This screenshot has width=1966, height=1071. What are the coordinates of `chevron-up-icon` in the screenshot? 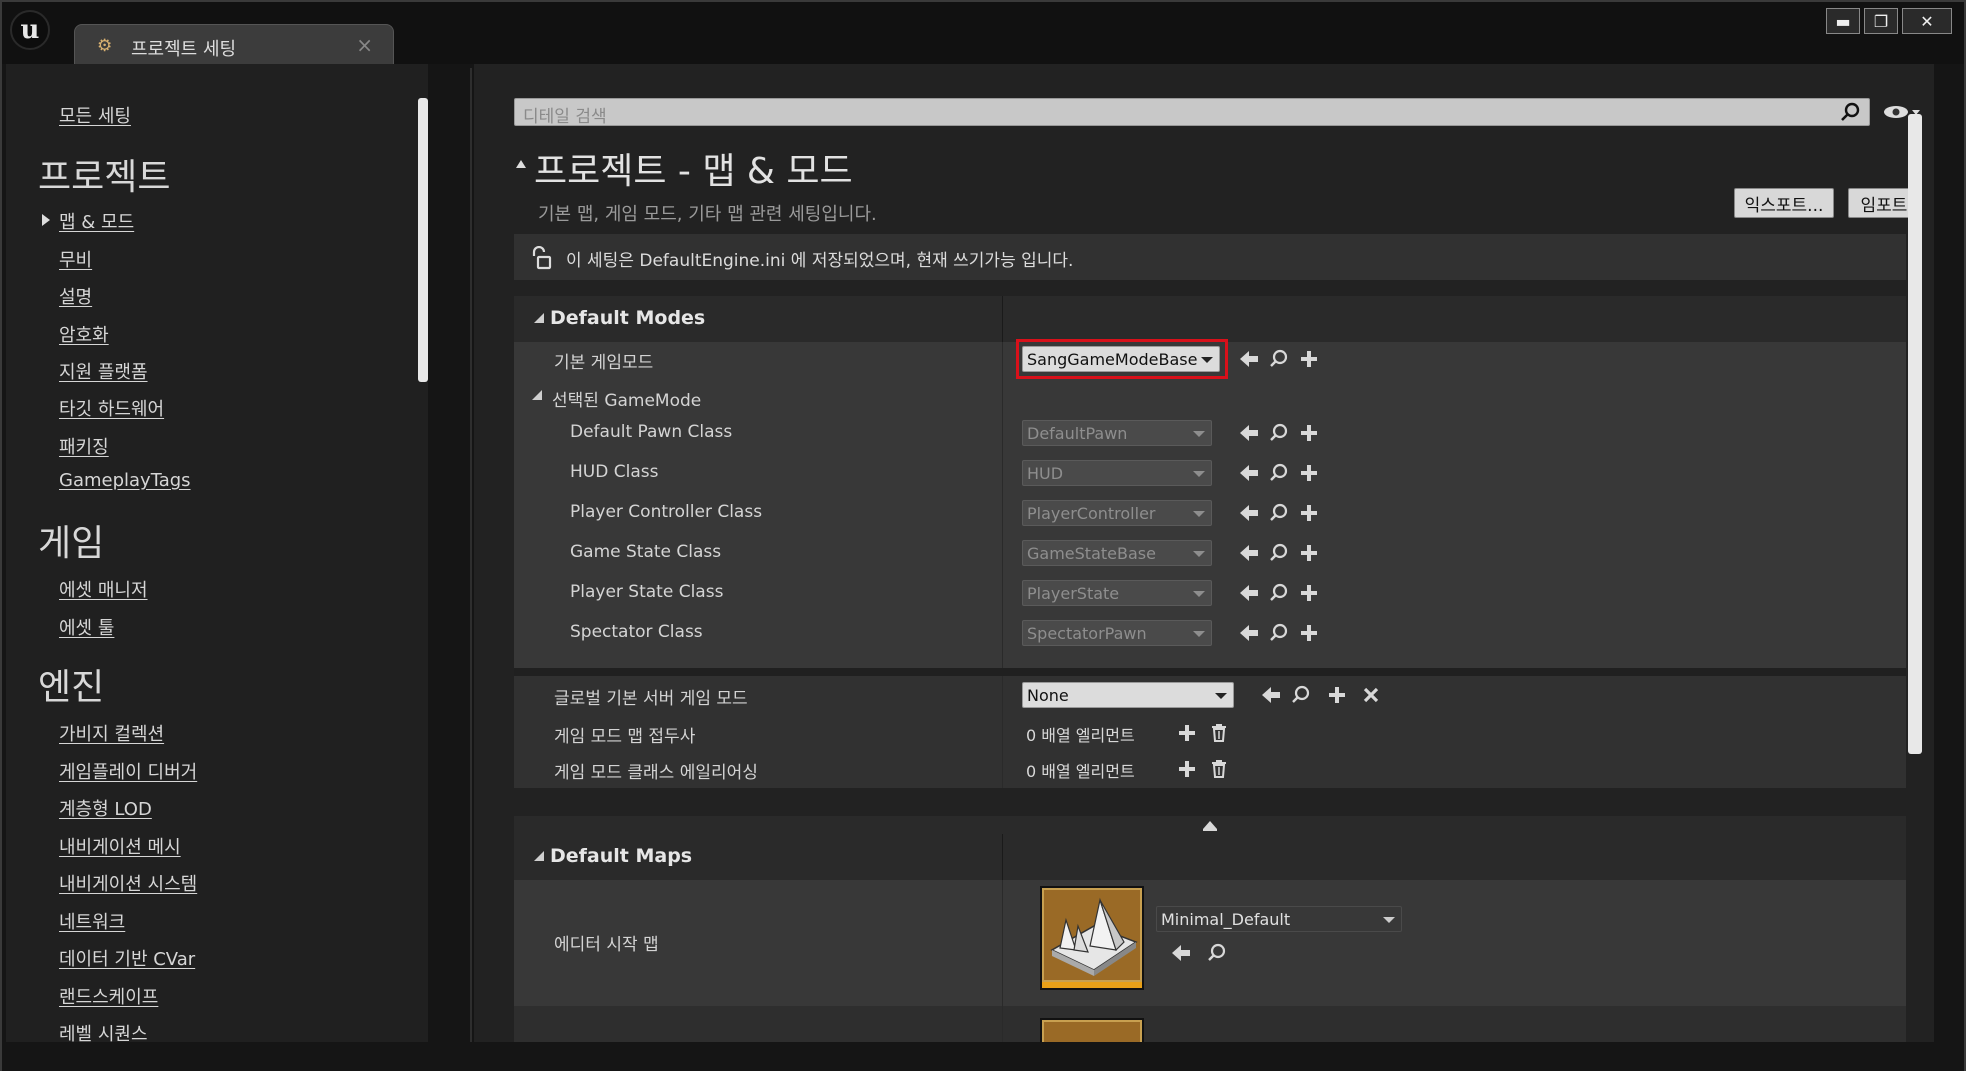 It's located at (1210, 825).